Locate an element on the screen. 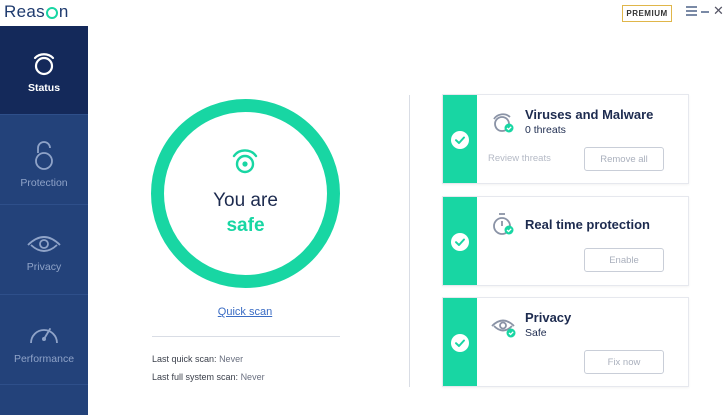 This screenshot has height=415, width=728. divider is located at coordinates (246, 336).